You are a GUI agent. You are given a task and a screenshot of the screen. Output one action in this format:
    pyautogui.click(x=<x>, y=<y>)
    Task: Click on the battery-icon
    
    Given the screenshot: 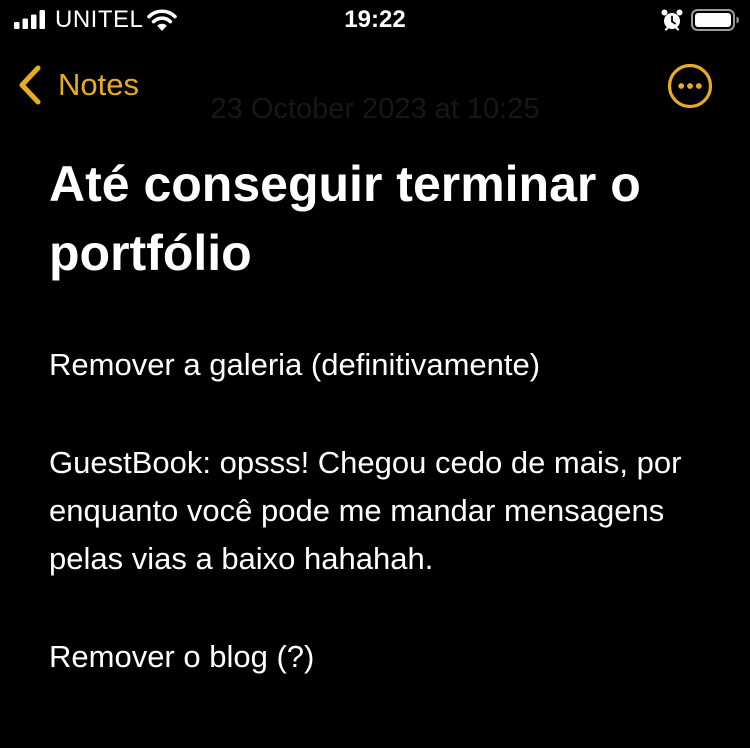 What is the action you would take?
    pyautogui.click(x=715, y=20)
    